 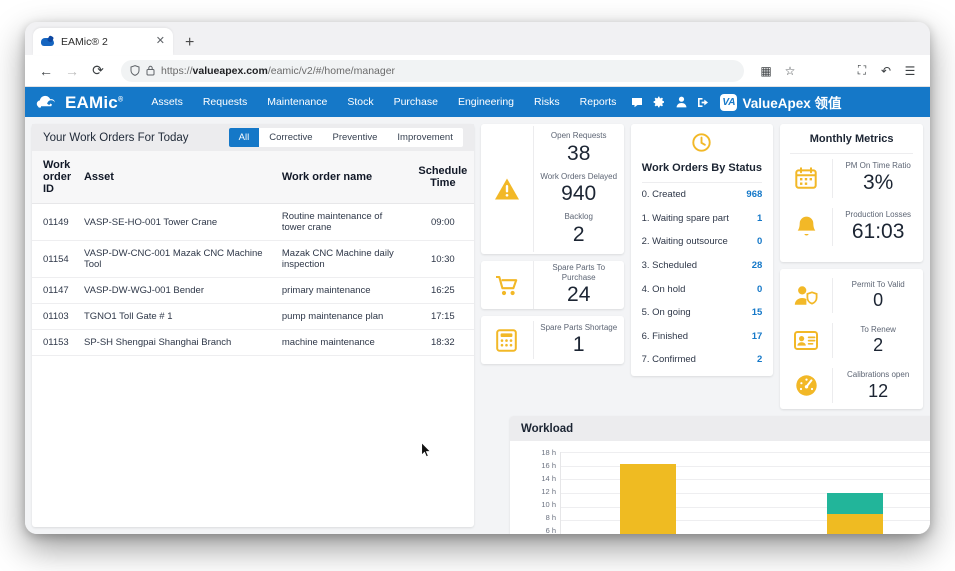 I want to click on y-tick: 14 h, so click(x=548, y=479).